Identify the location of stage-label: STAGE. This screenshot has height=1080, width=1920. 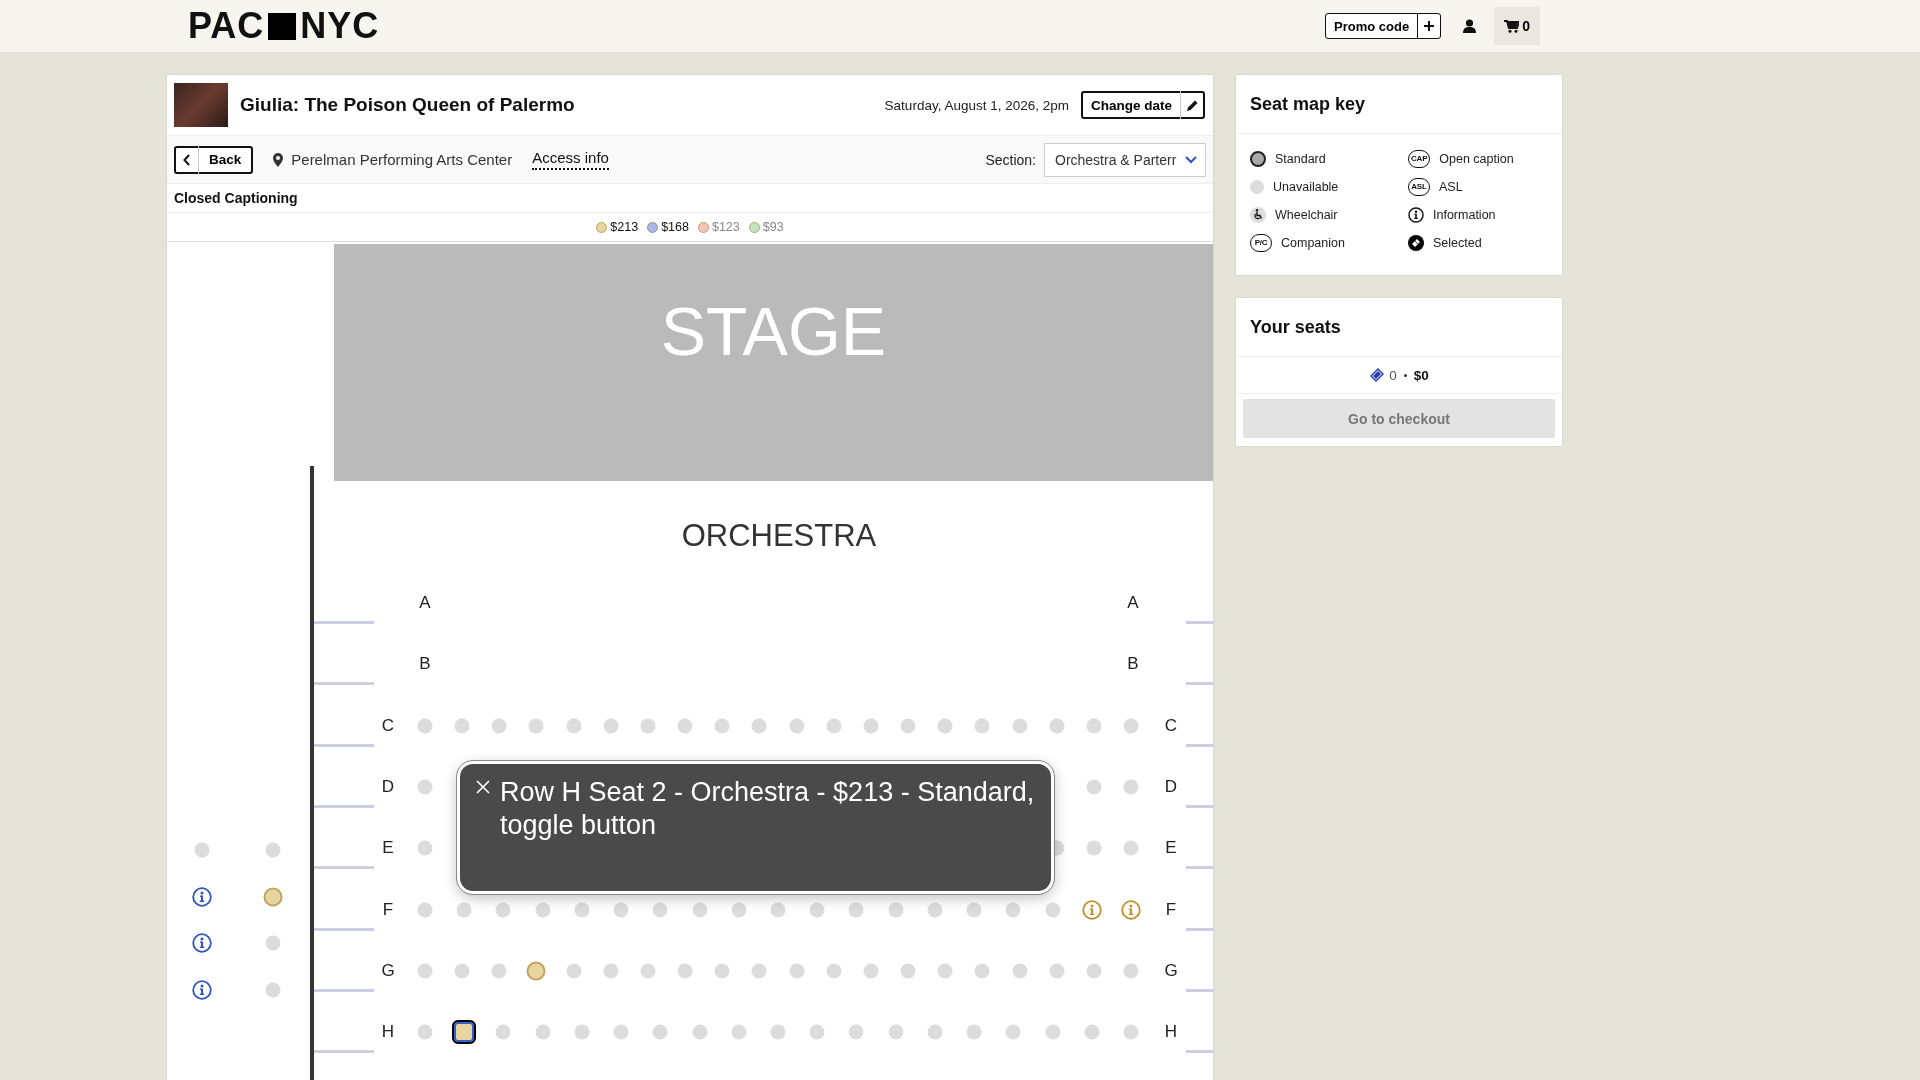
(773, 331).